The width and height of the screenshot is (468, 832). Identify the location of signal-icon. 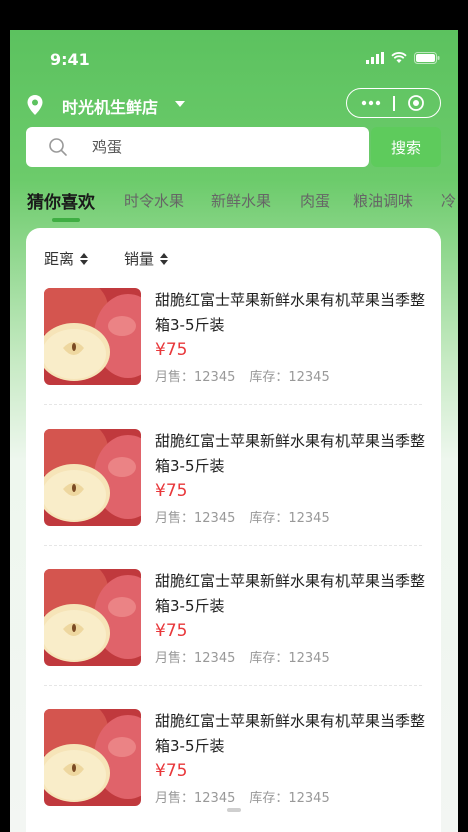
(375, 58).